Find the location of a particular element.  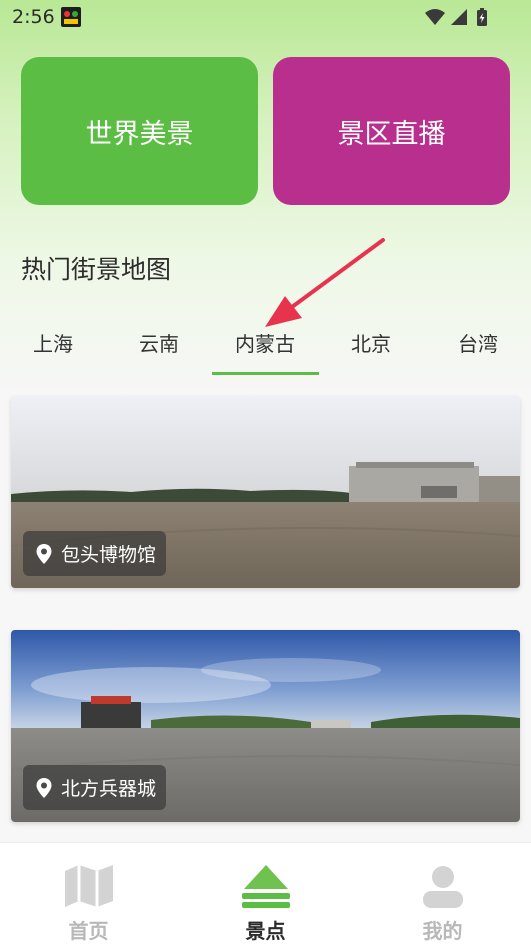

bottom-nav: 首页 景点 我的 is located at coordinates (265, 893).